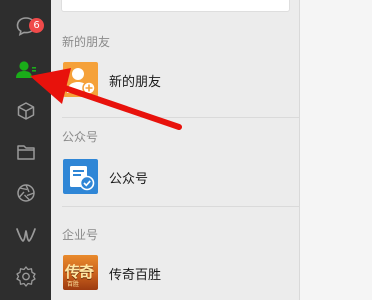 The height and width of the screenshot is (300, 372). Describe the element at coordinates (80, 176) in the screenshot. I see `official-accounts-avatar` at that location.